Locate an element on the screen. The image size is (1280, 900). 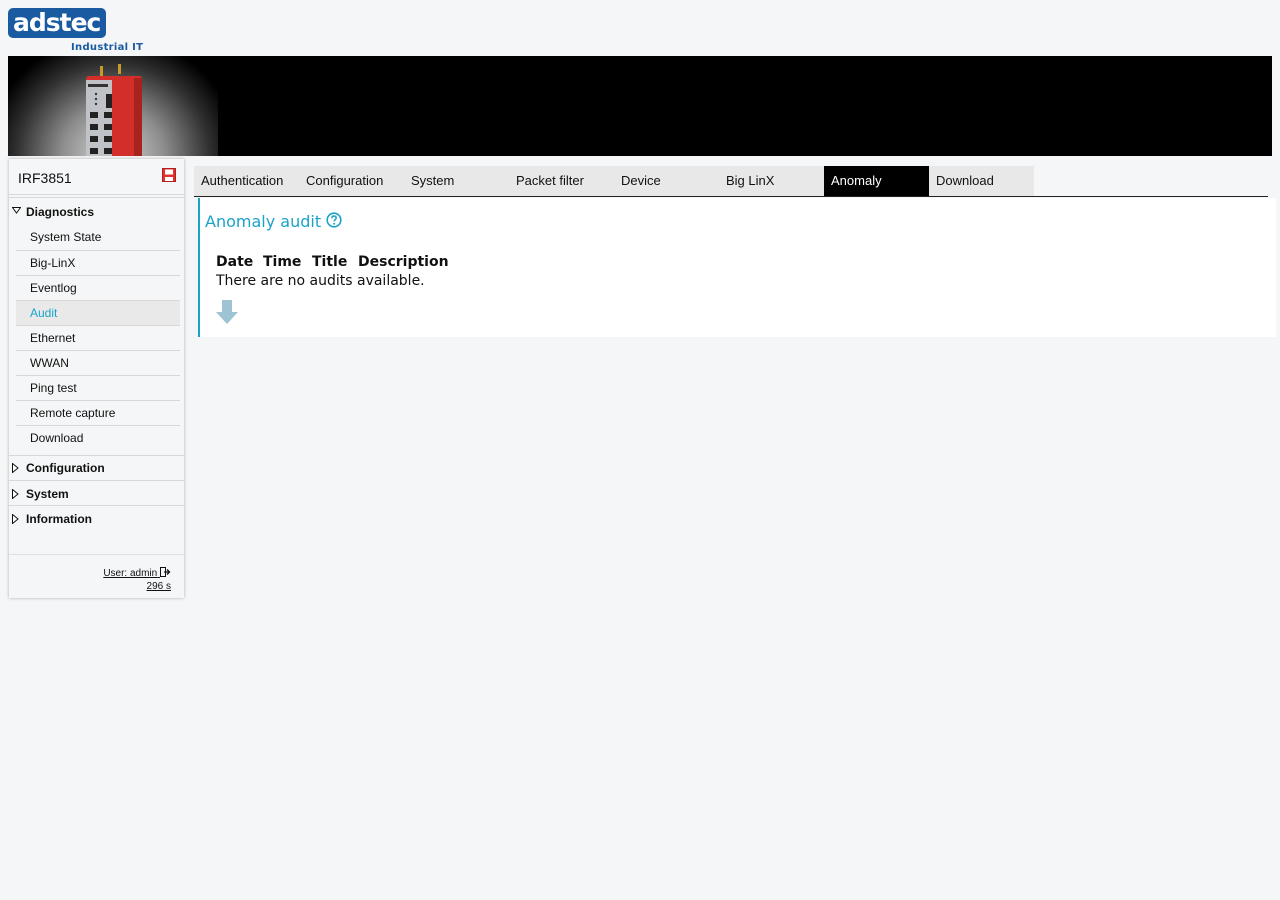
sidebar-group-label: System is located at coordinates (47, 494).